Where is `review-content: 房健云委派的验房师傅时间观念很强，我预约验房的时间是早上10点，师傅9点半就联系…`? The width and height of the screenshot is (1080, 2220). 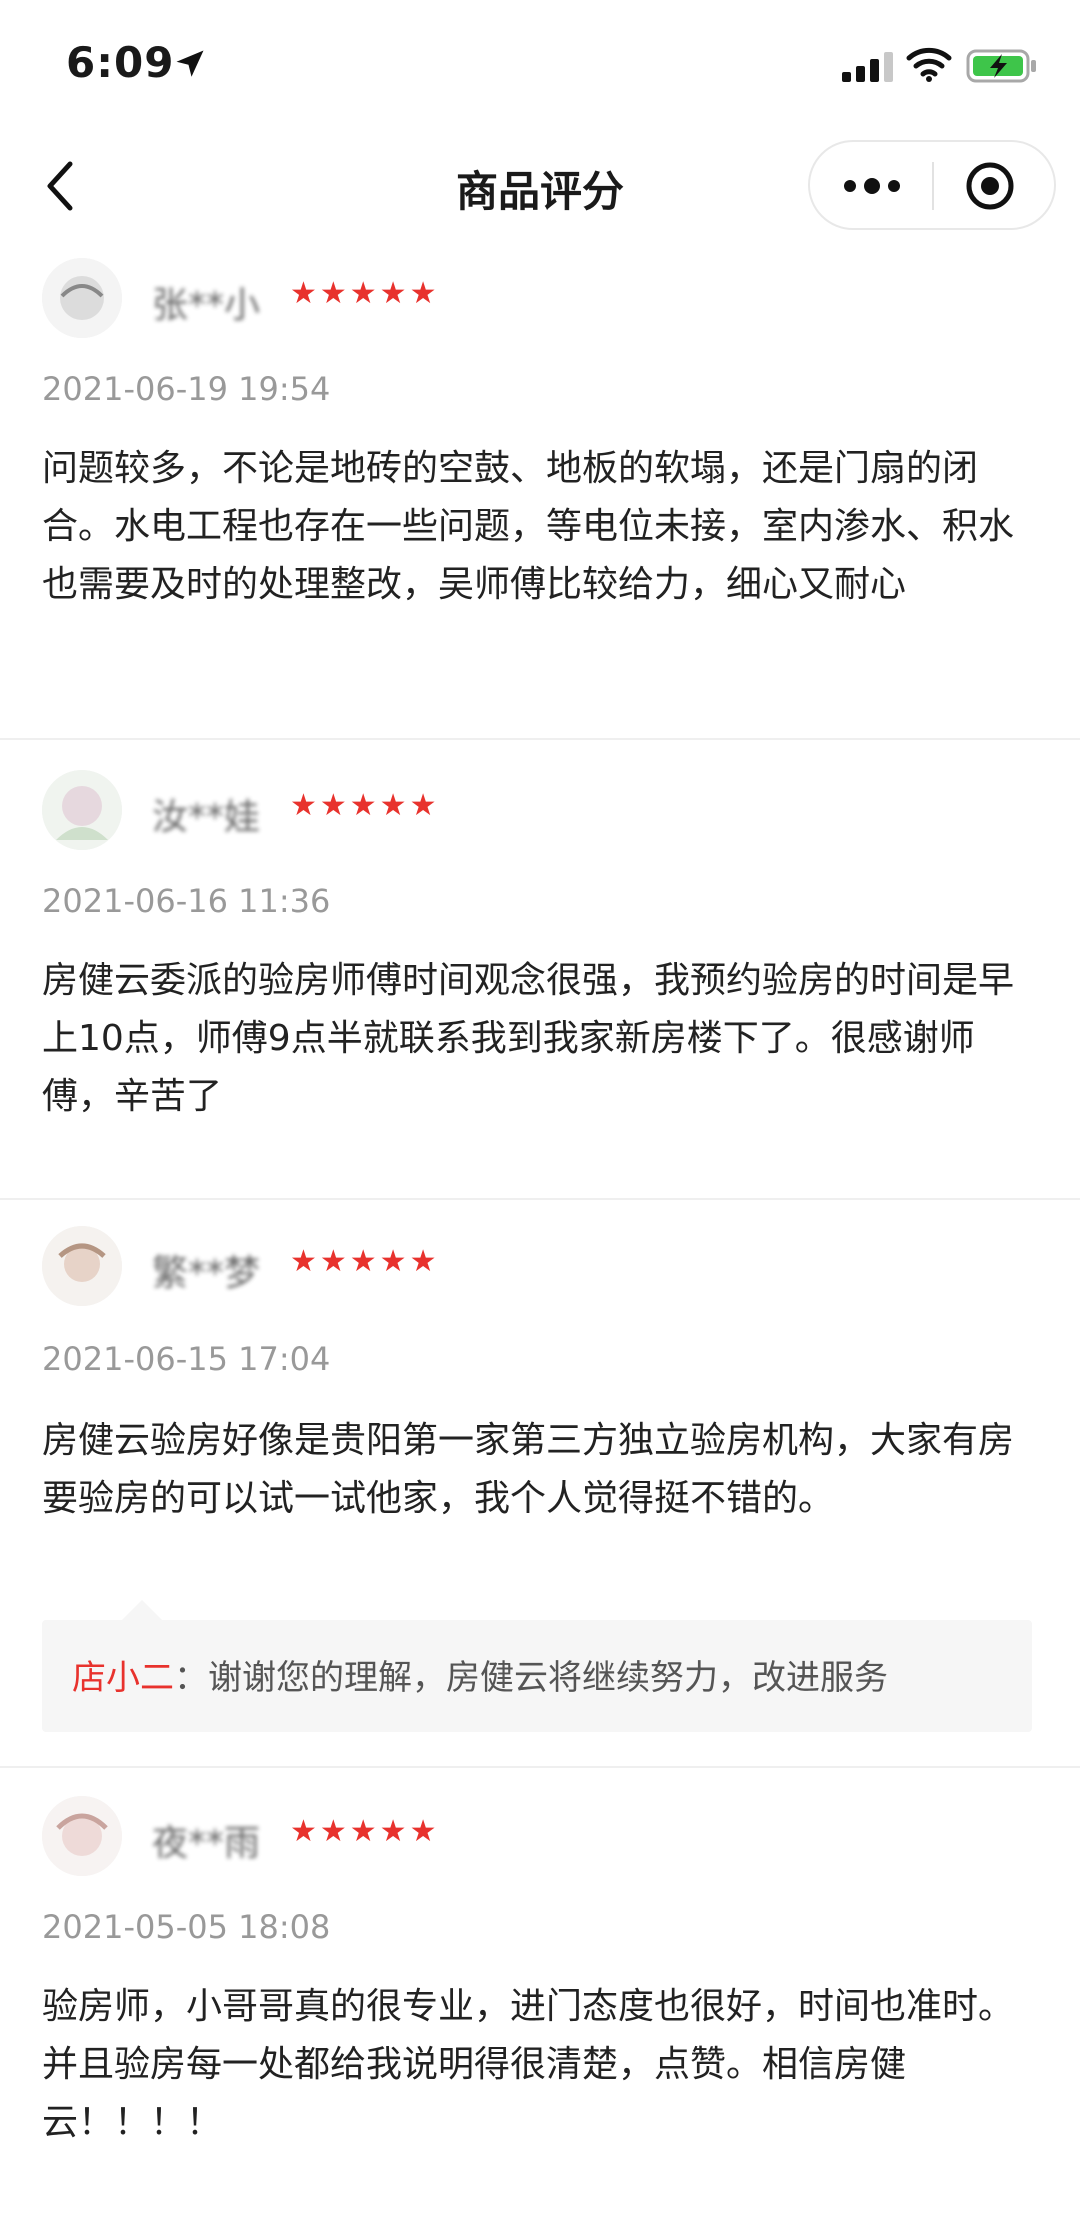 review-content: 房健云委派的验房师傅时间观念很强，我预约验房的时间是早上10点，师傅9点半就联系… is located at coordinates (528, 1038).